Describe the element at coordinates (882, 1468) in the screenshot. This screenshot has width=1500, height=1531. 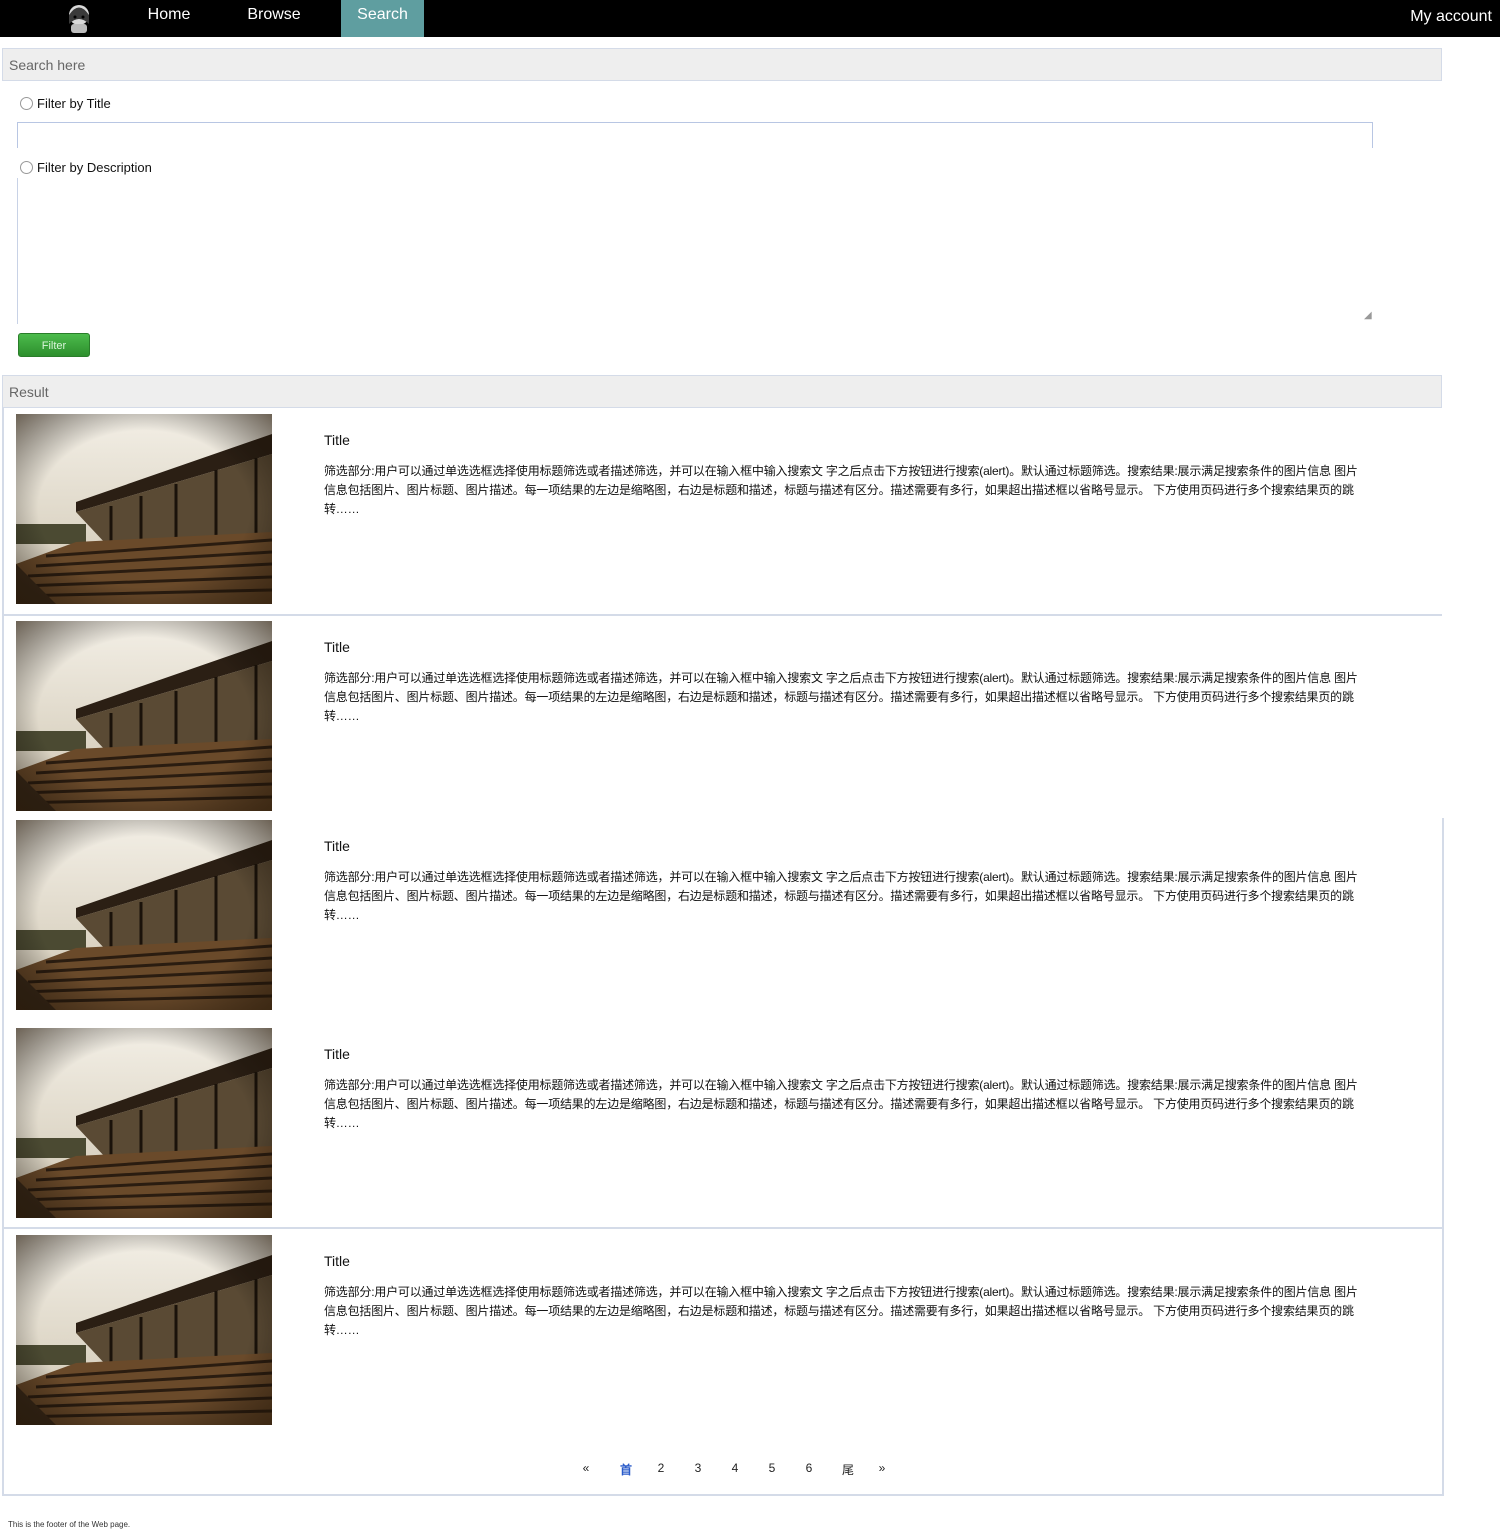
I see `pagination-next: »` at that location.